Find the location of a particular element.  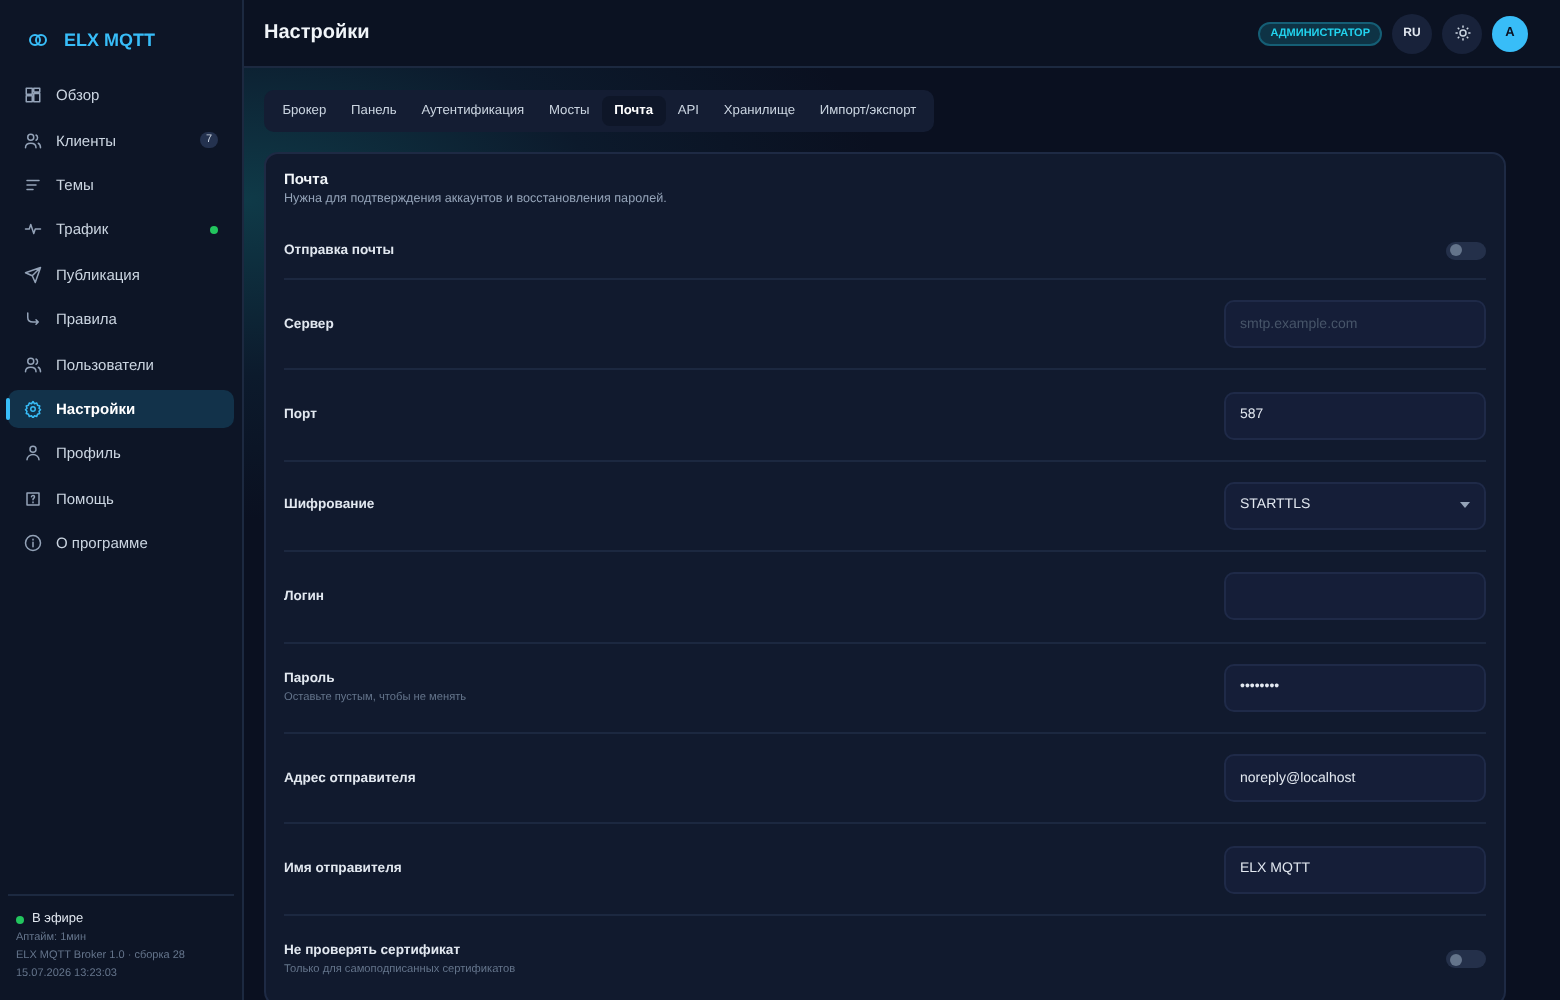

info-icon is located at coordinates (33, 543).